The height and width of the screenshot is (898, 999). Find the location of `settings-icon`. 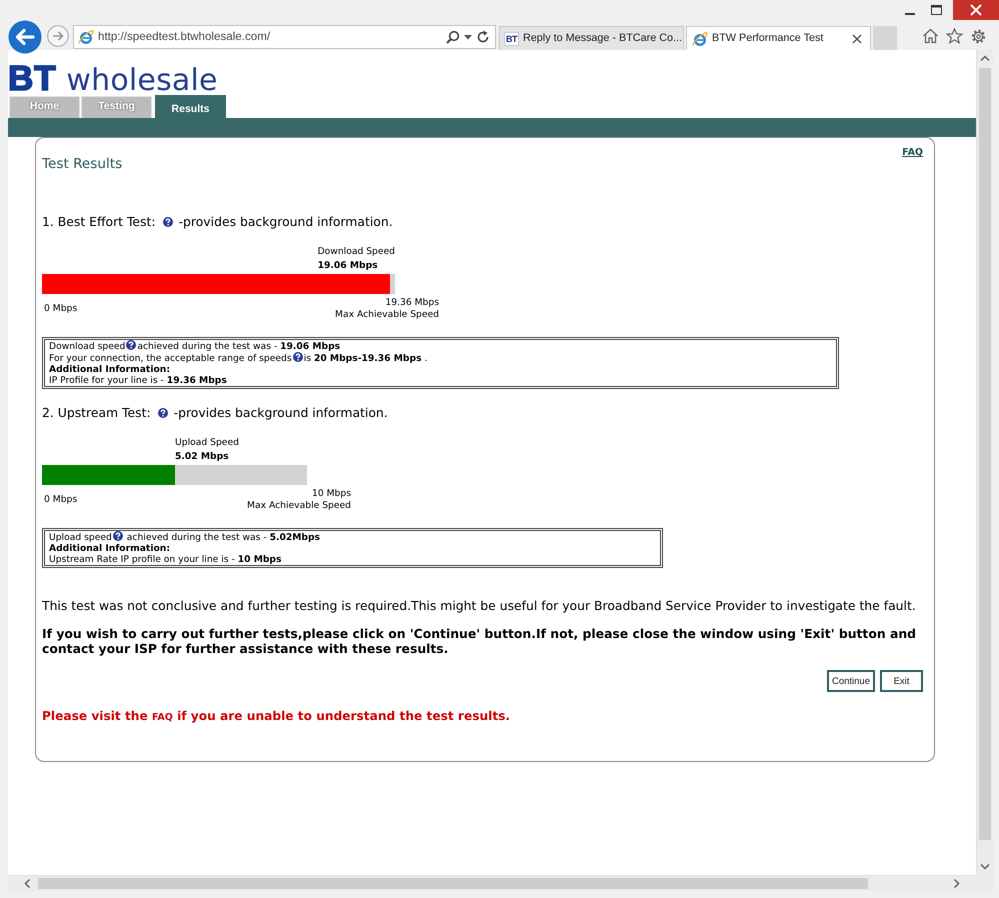

settings-icon is located at coordinates (978, 36).